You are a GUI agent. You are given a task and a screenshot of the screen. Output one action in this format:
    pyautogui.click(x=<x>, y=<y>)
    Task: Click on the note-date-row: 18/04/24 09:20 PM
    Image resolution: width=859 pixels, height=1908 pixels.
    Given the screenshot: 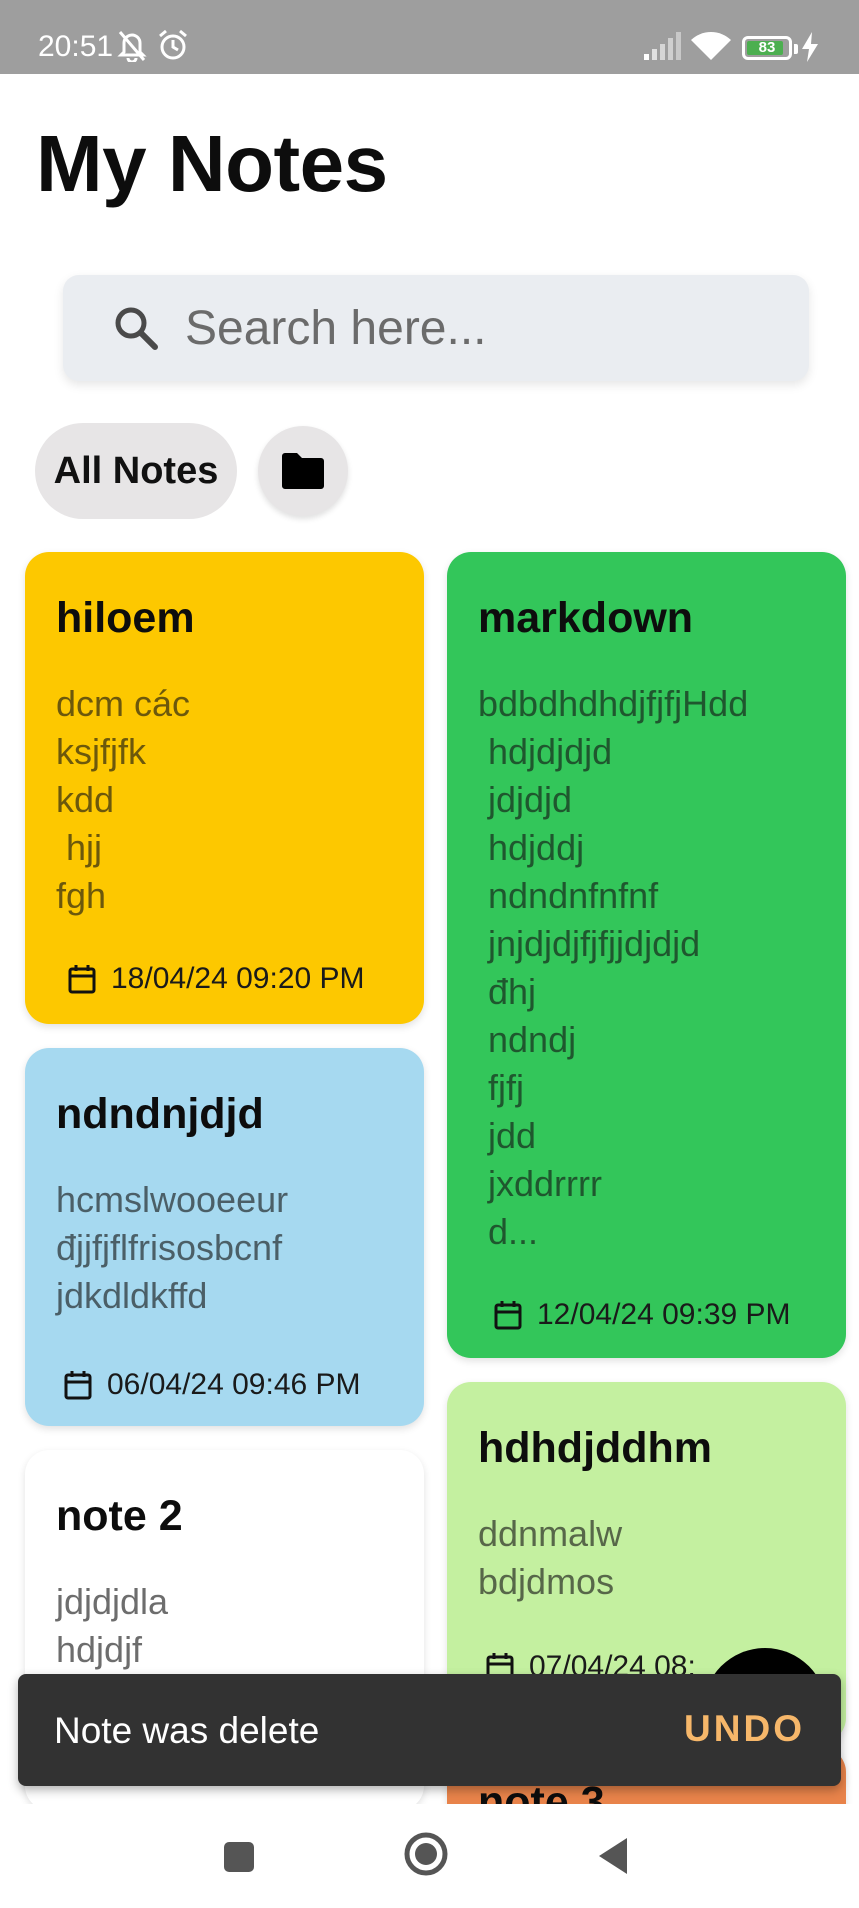 What is the action you would take?
    pyautogui.click(x=216, y=979)
    